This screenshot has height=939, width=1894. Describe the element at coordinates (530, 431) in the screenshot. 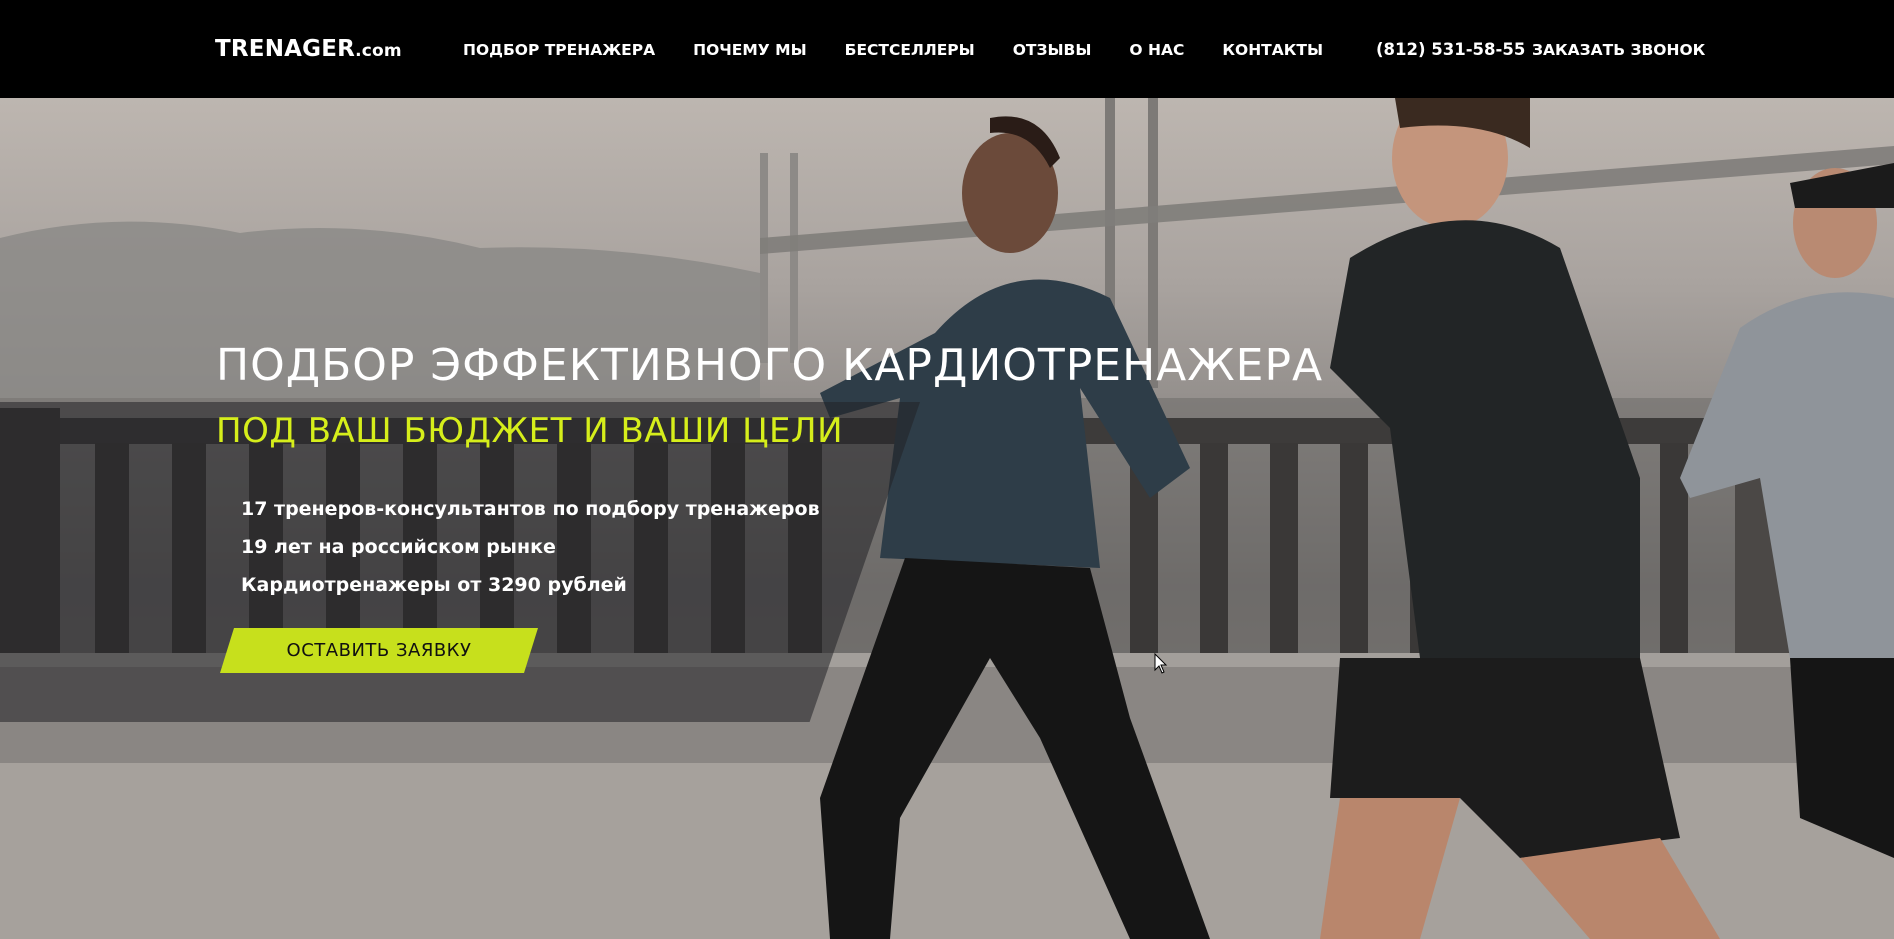

I see `hero-subtitle: ПОД ВАШ БЮДЖЕТ И ВАШИ ЦЕЛИ` at that location.